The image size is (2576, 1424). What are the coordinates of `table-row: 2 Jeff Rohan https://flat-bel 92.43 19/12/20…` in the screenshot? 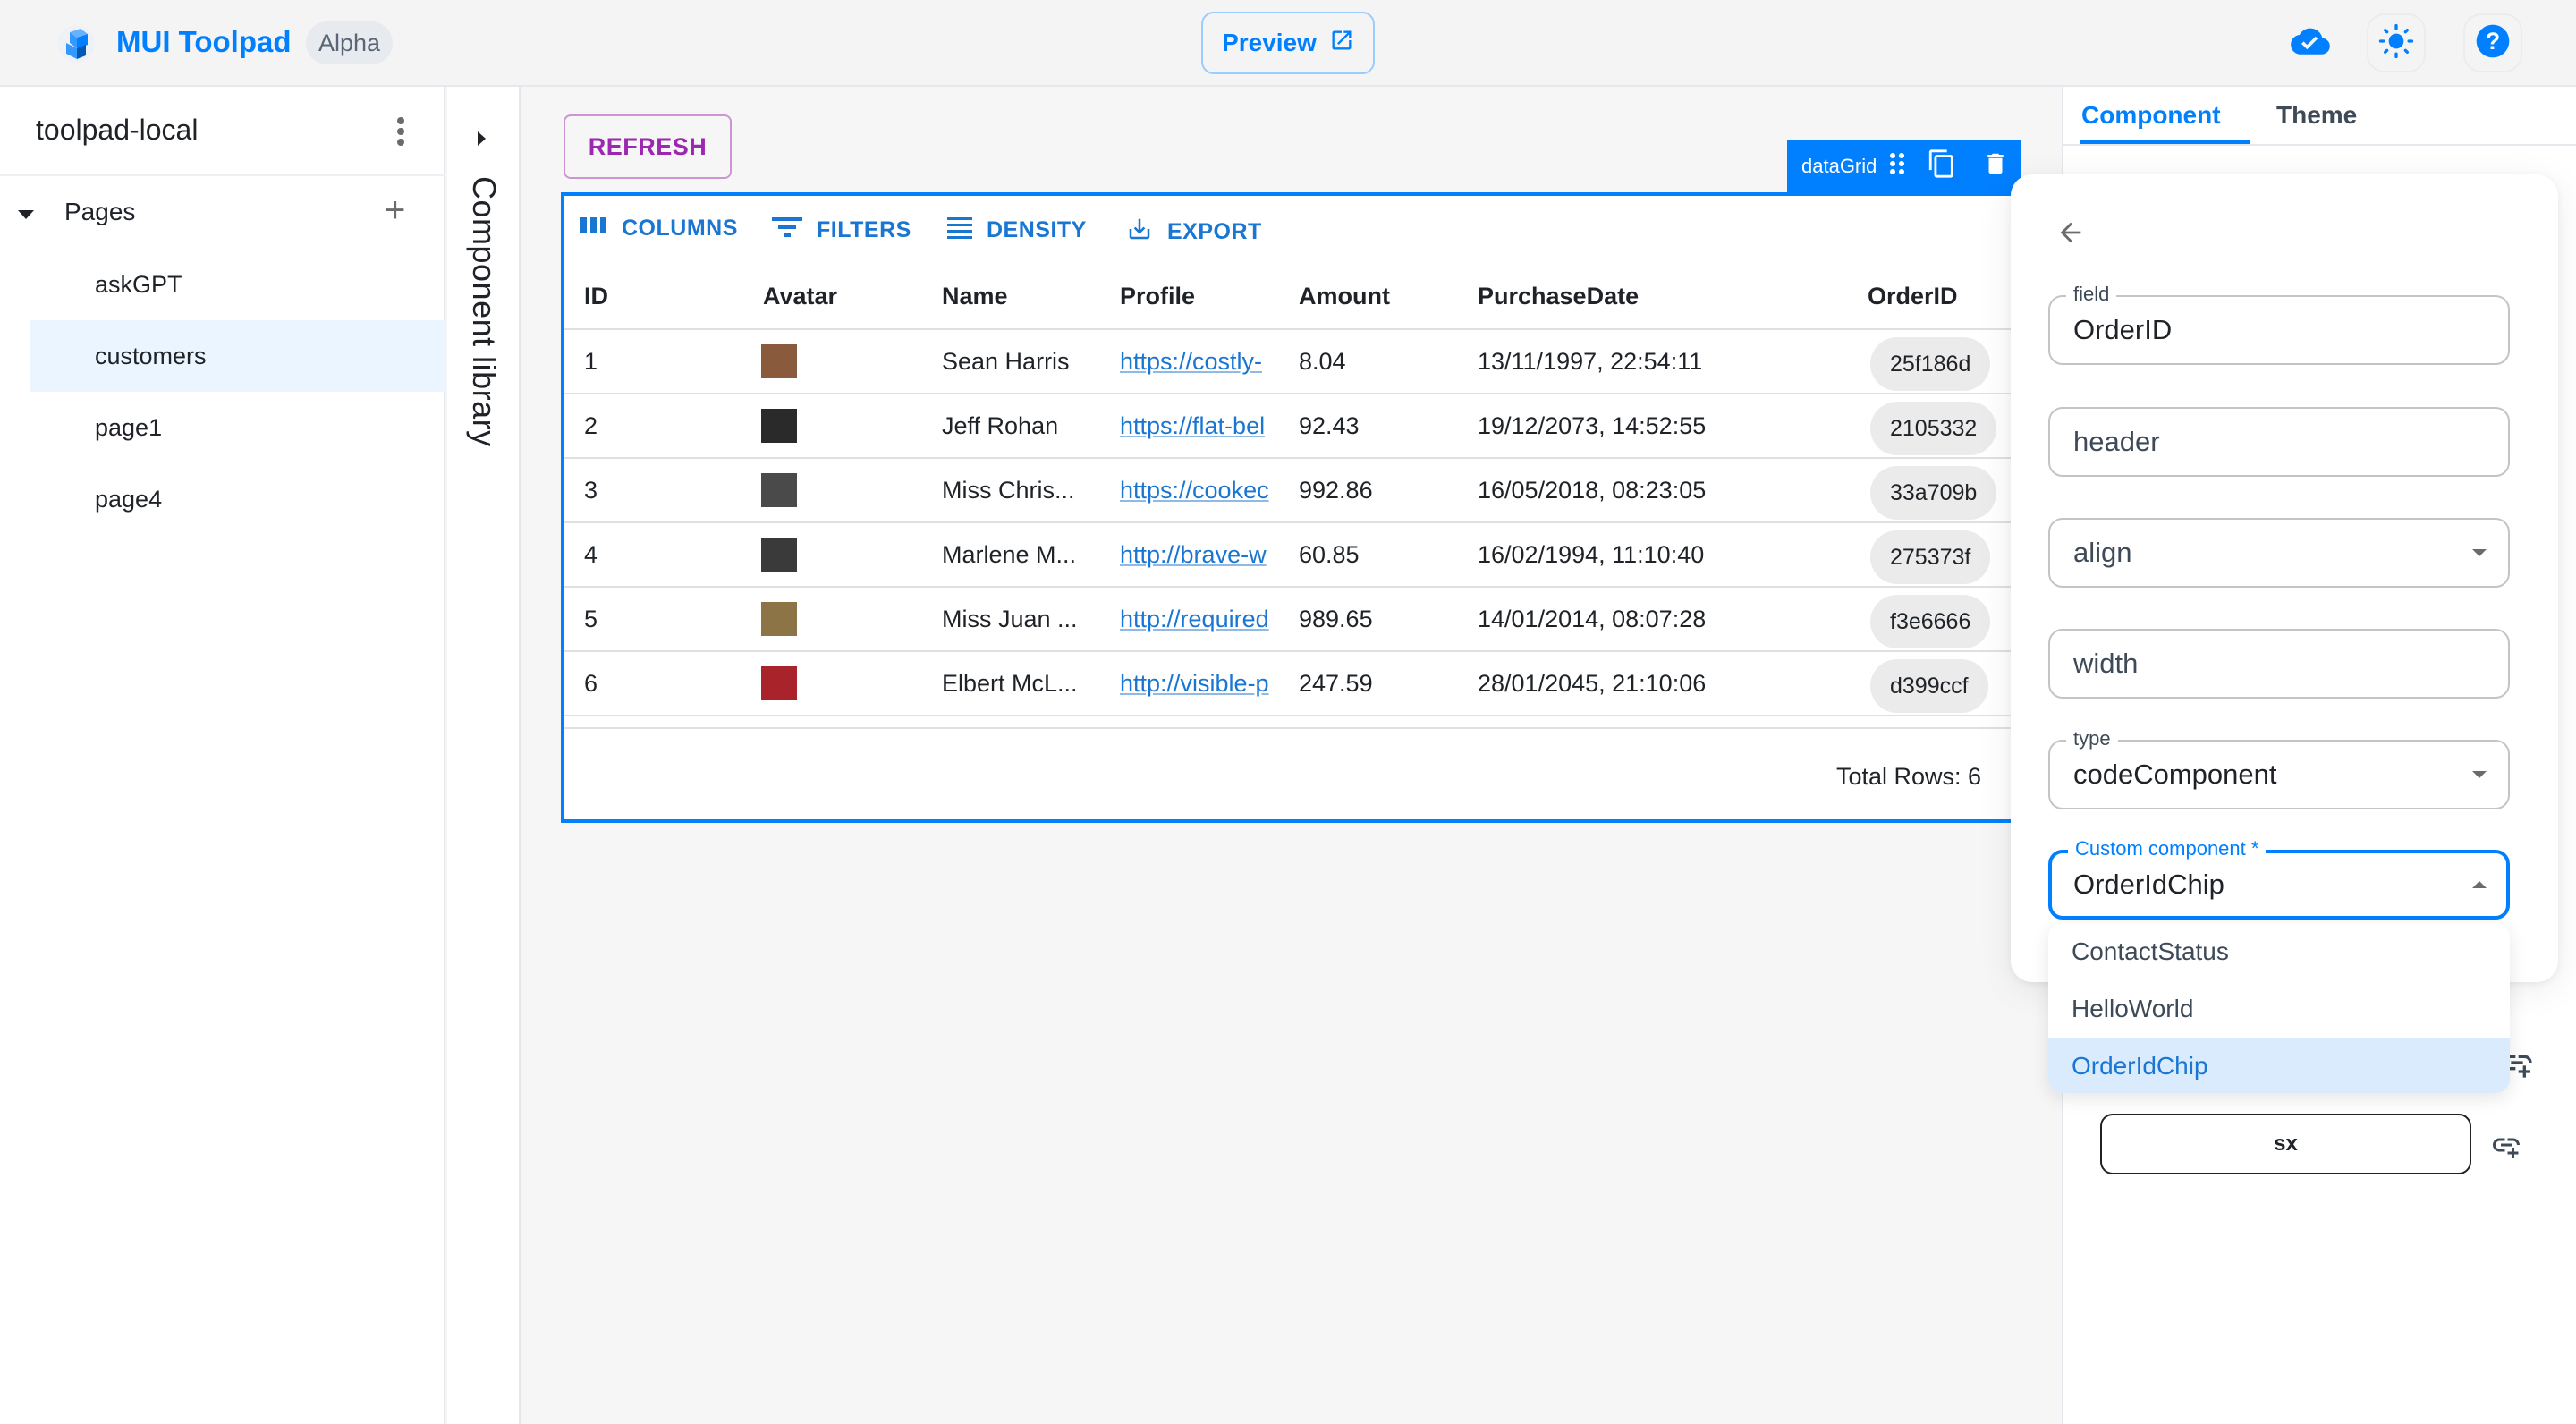 It's located at (1313, 426).